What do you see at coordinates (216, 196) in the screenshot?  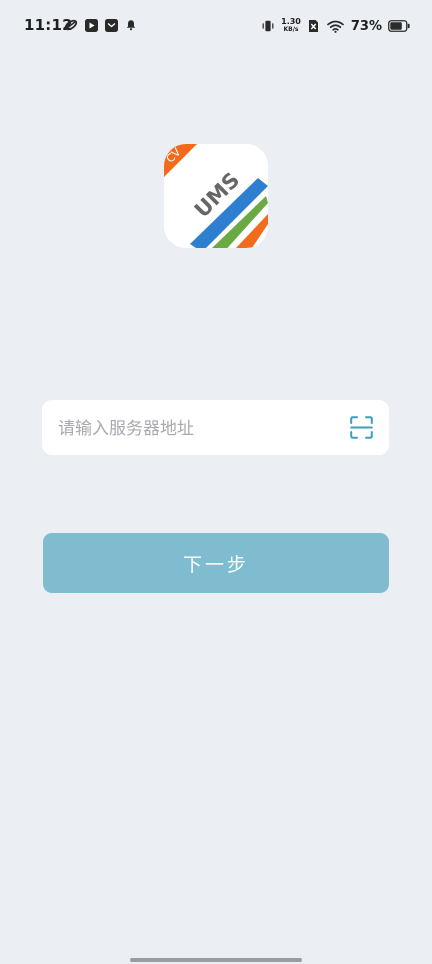 I see `app-logo: CV UMS` at bounding box center [216, 196].